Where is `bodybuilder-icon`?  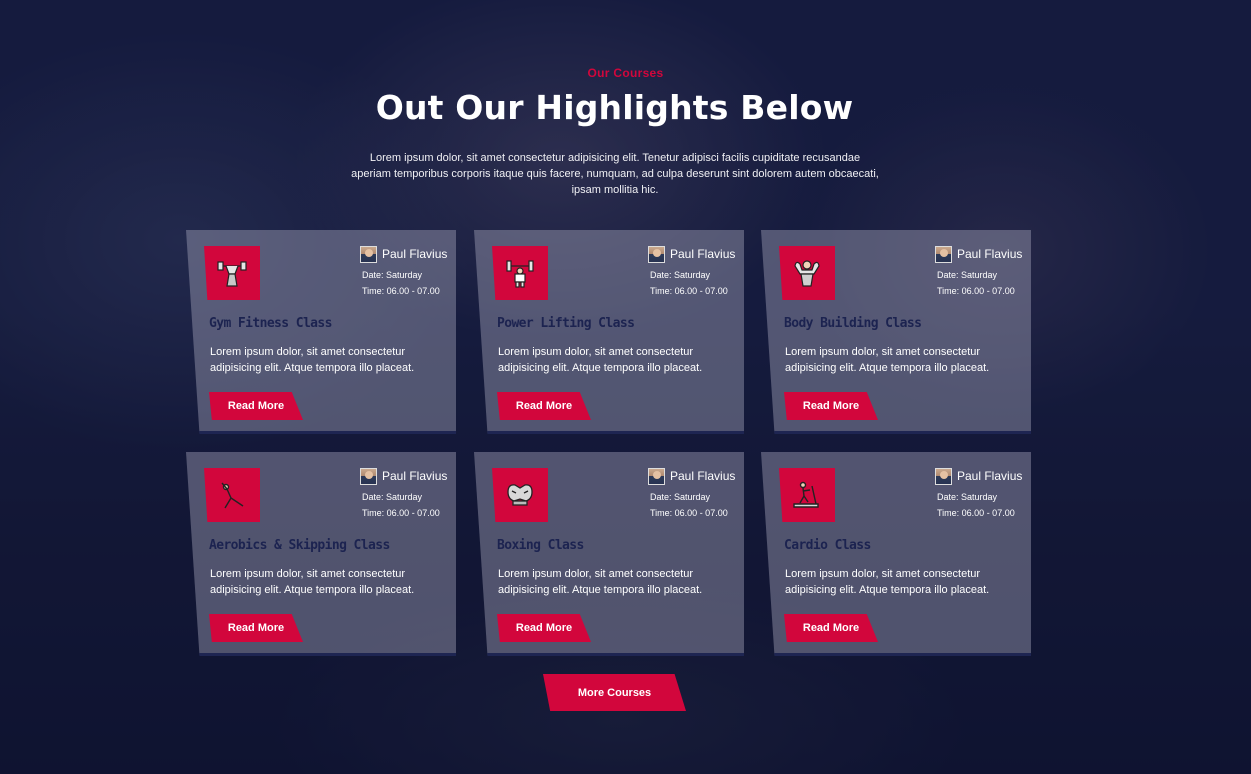 bodybuilder-icon is located at coordinates (807, 273).